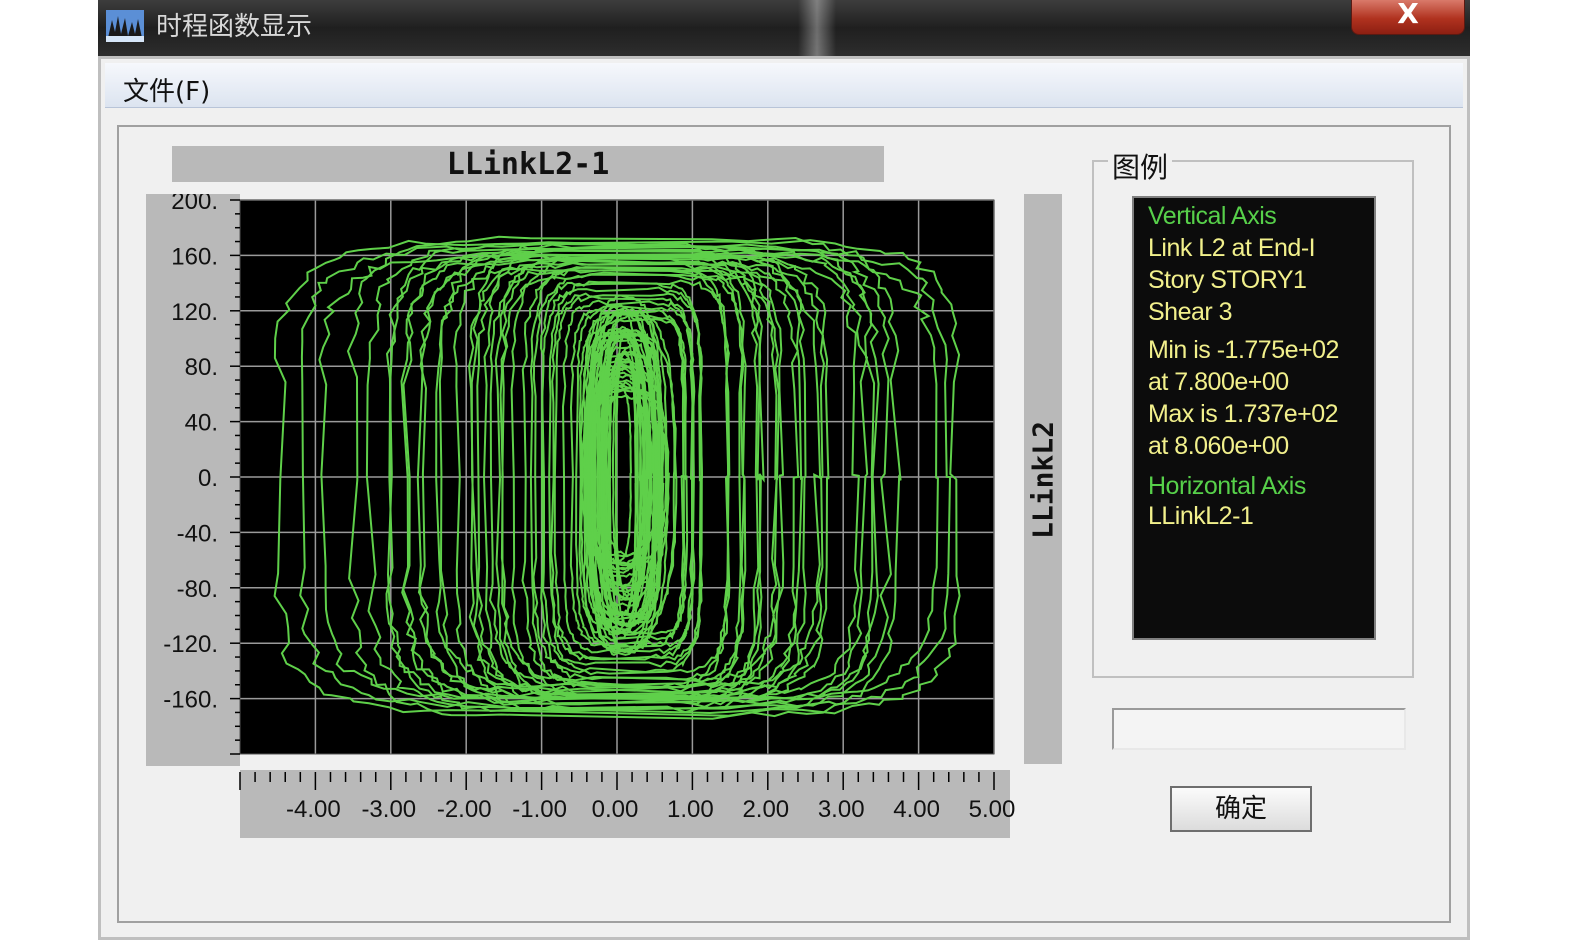 This screenshot has width=1575, height=944. I want to click on menu-bar: 文件(F), so click(784, 85).